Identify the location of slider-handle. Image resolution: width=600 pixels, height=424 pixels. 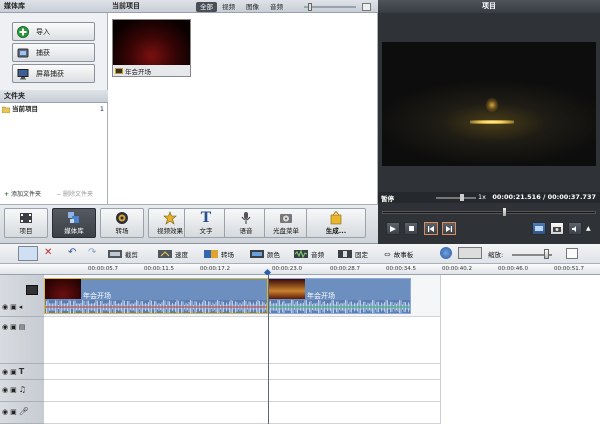
(310, 7).